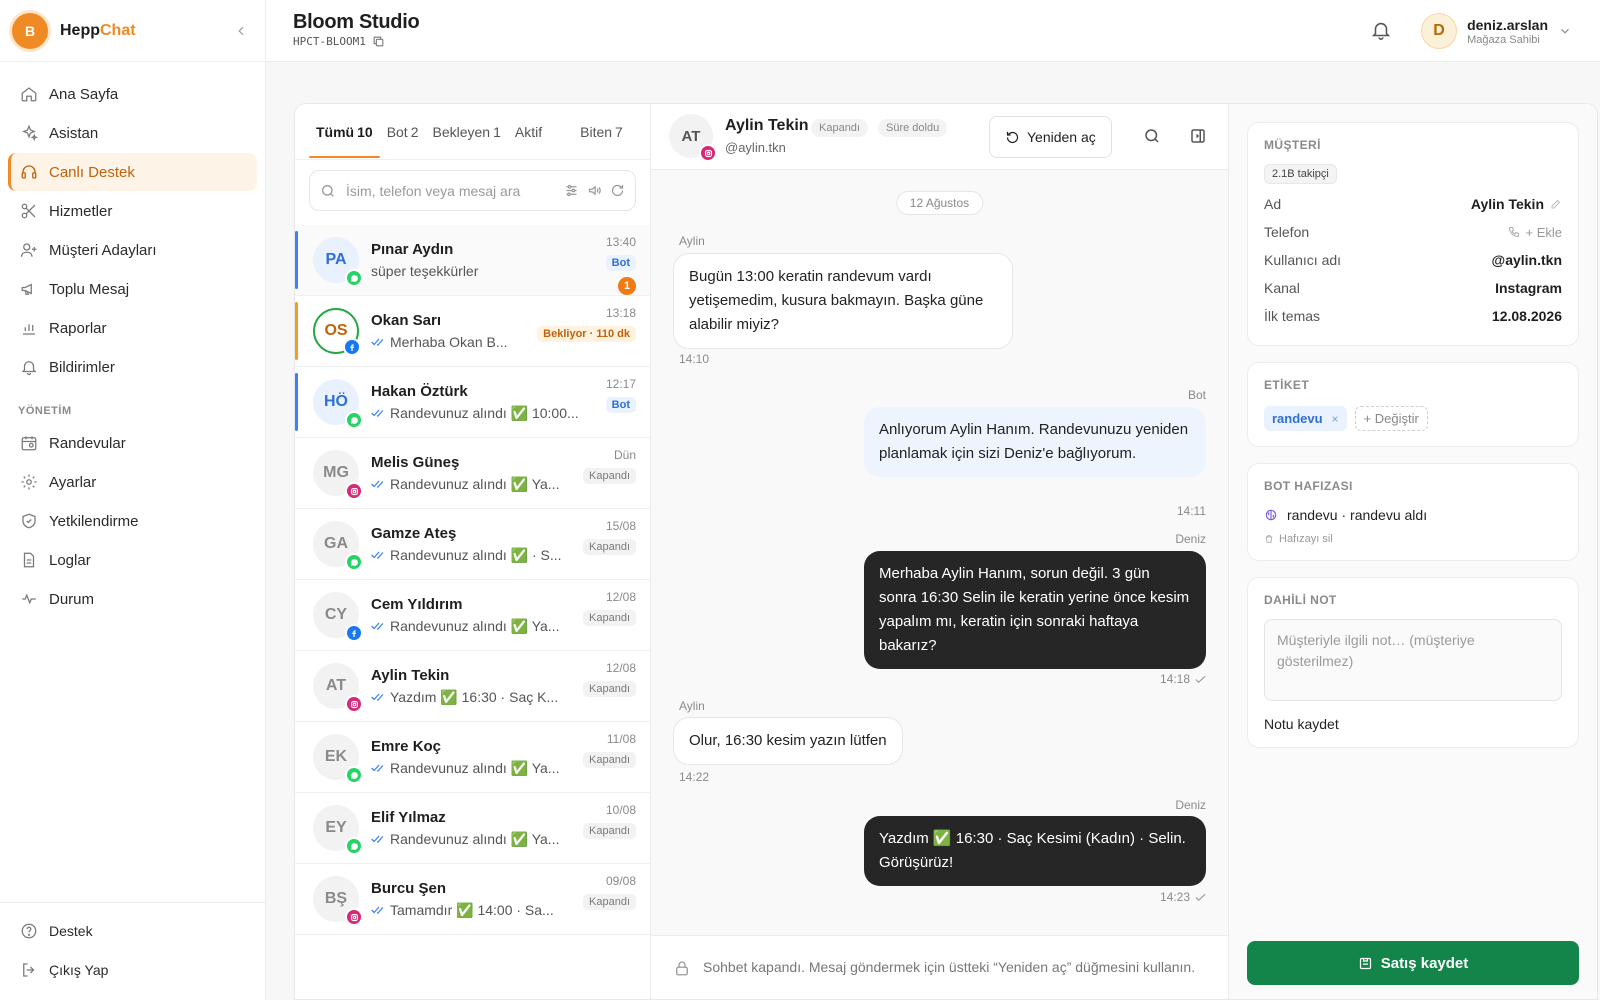 This screenshot has width=1600, height=1000. Describe the element at coordinates (1413, 232) in the screenshot. I see `field-row-phone: Telefon + Ekle` at that location.